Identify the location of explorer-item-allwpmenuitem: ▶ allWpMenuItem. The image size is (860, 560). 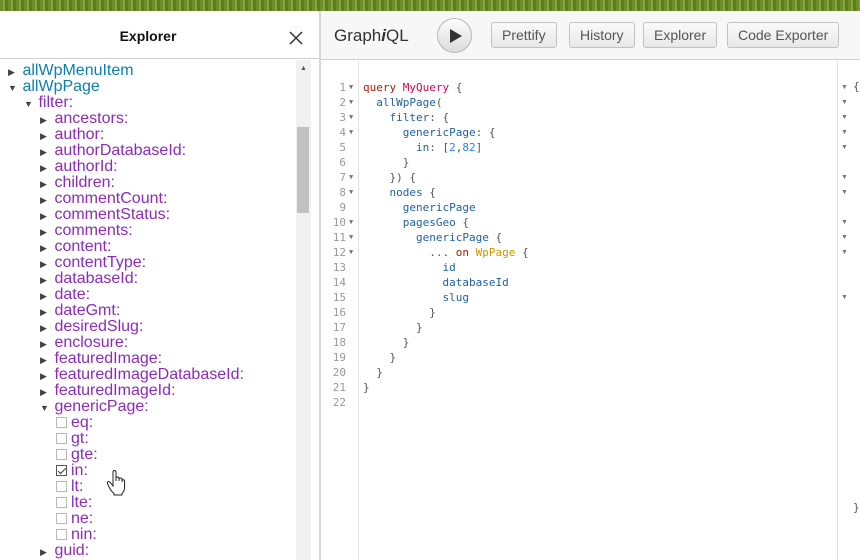
(71, 71).